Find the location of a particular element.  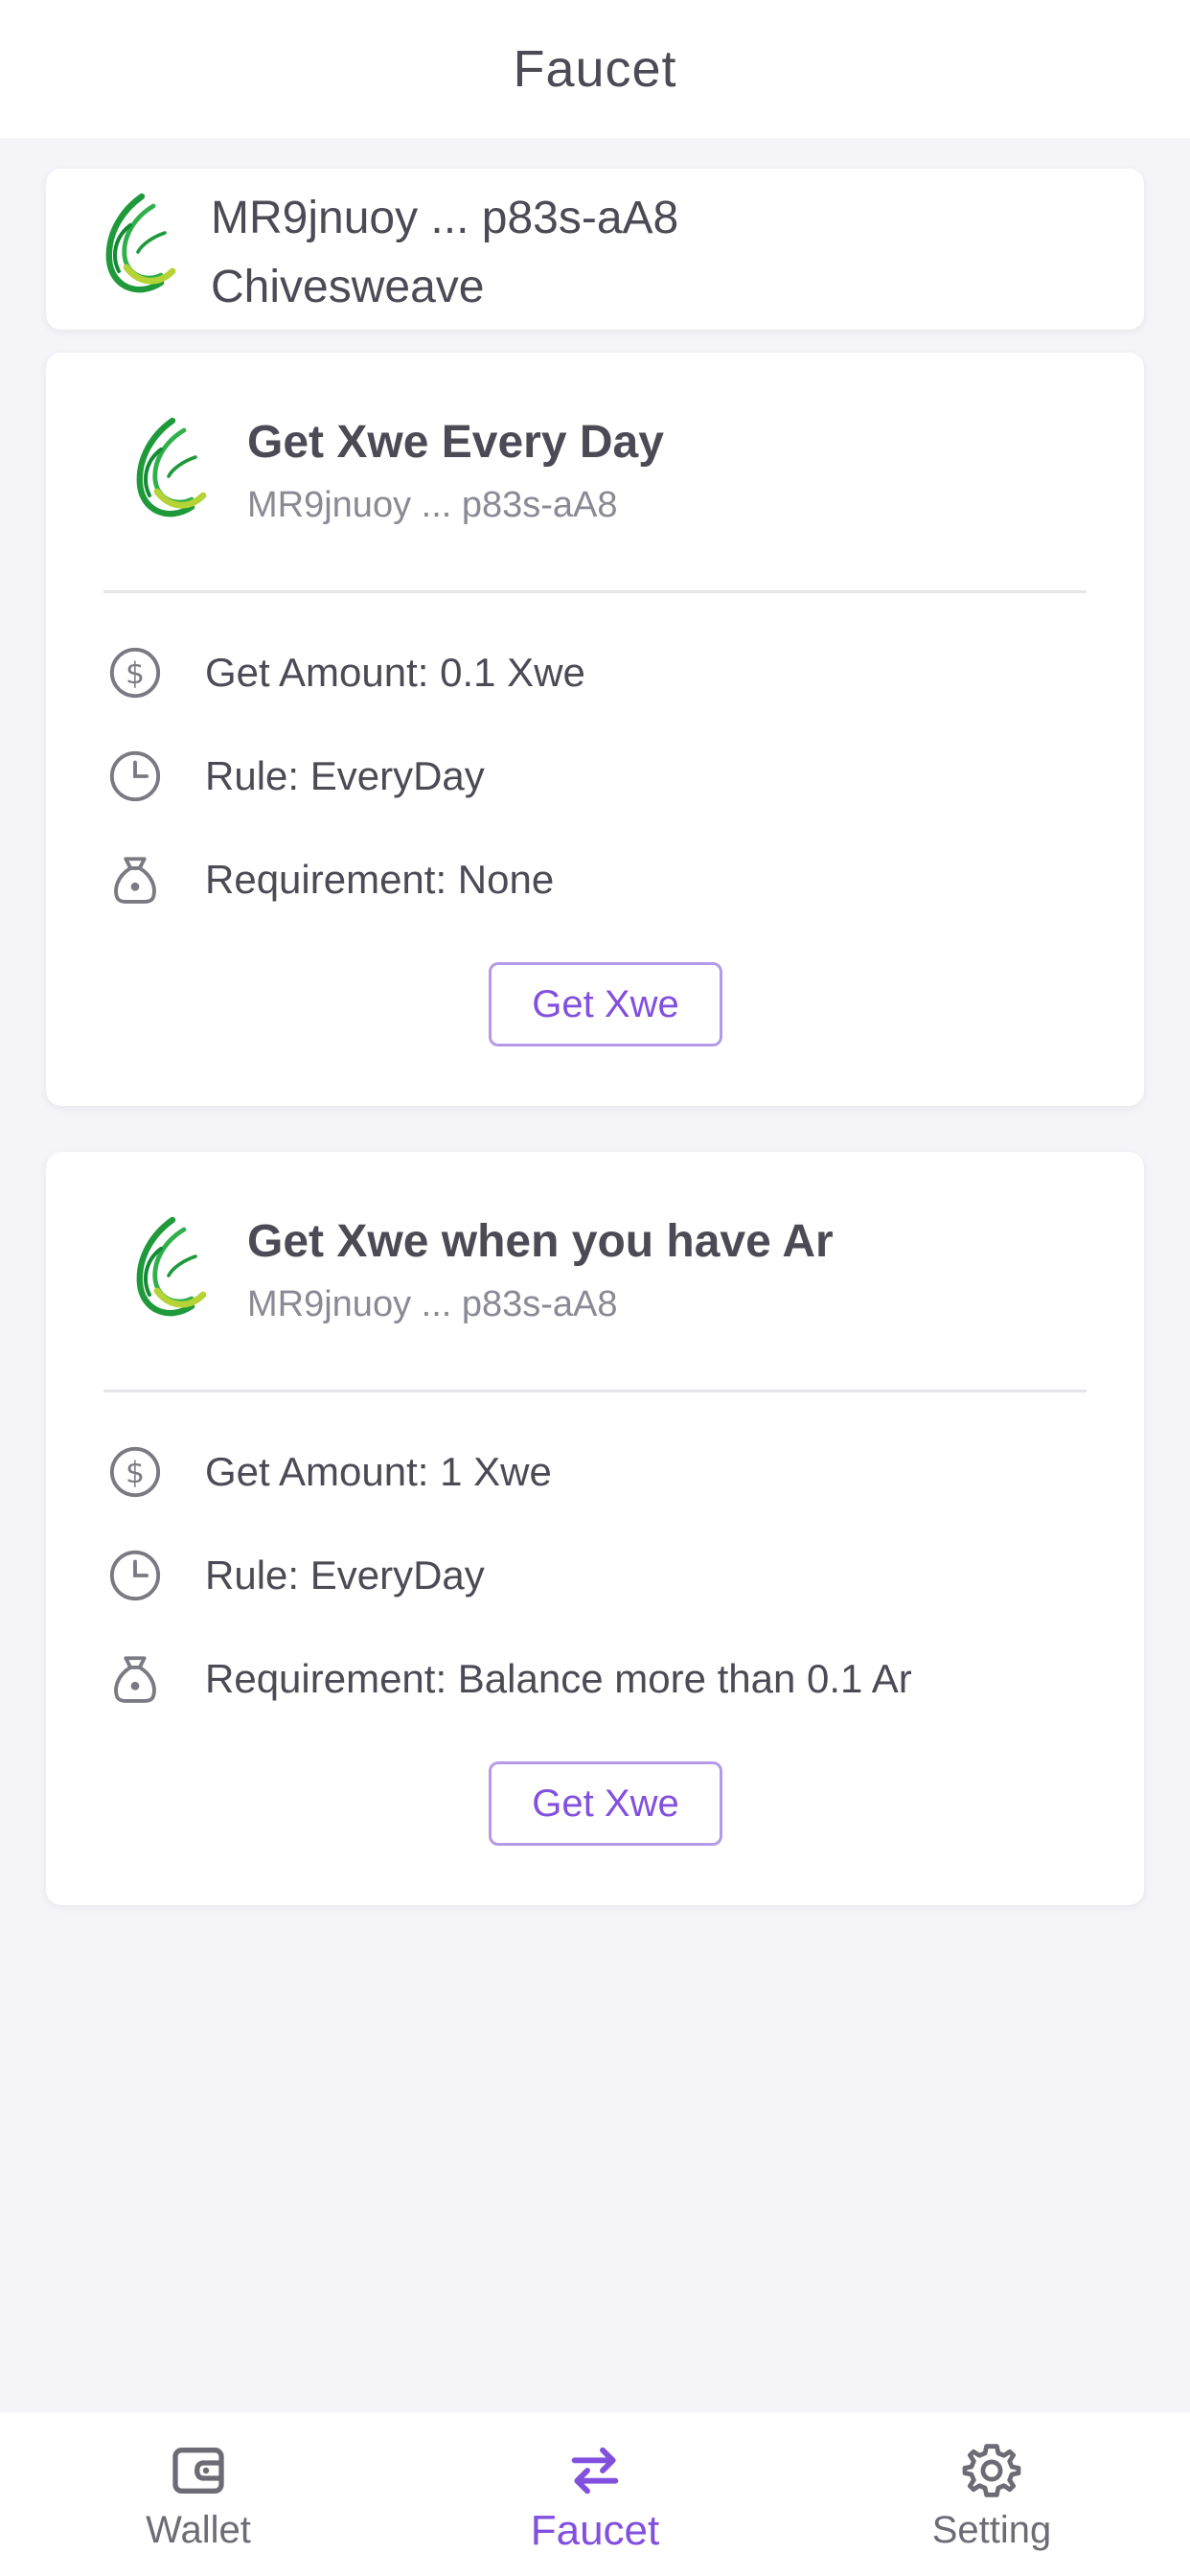

gear-icon is located at coordinates (991, 2470).